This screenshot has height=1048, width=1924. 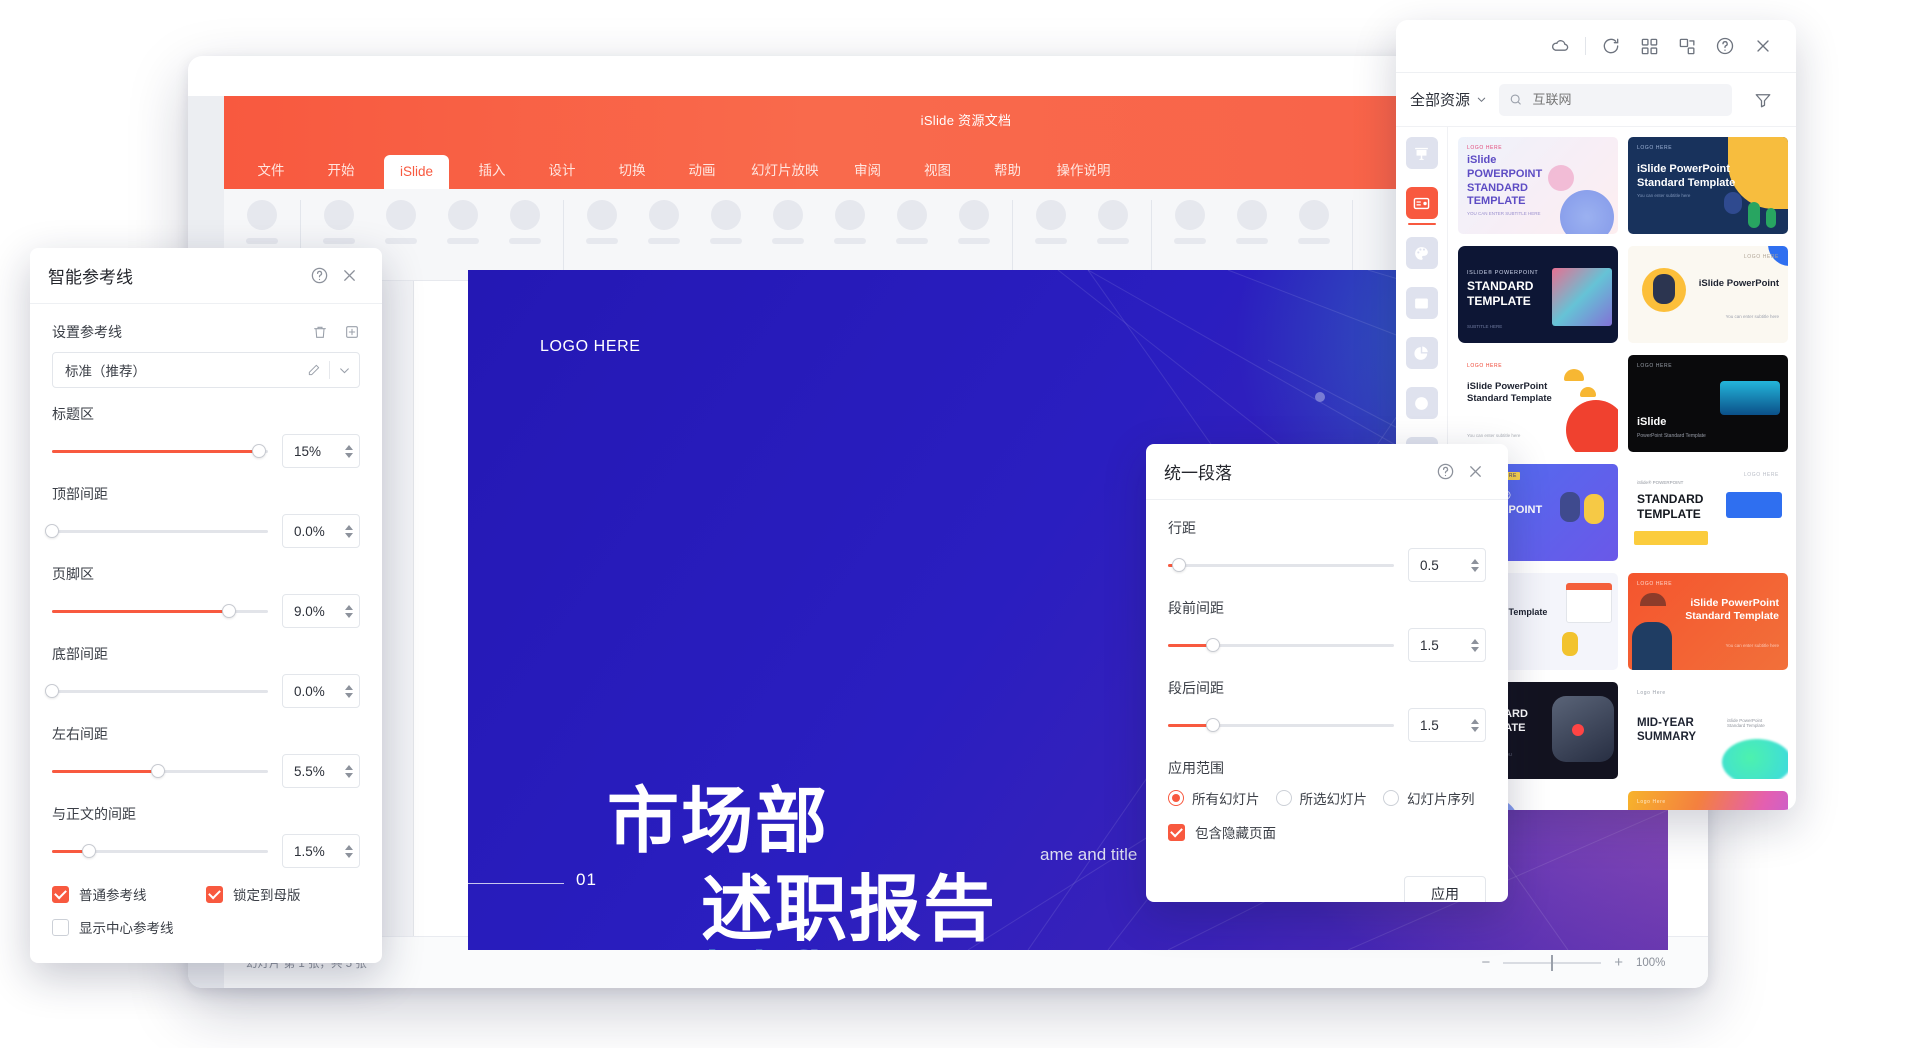 I want to click on edit-icon, so click(x=314, y=370).